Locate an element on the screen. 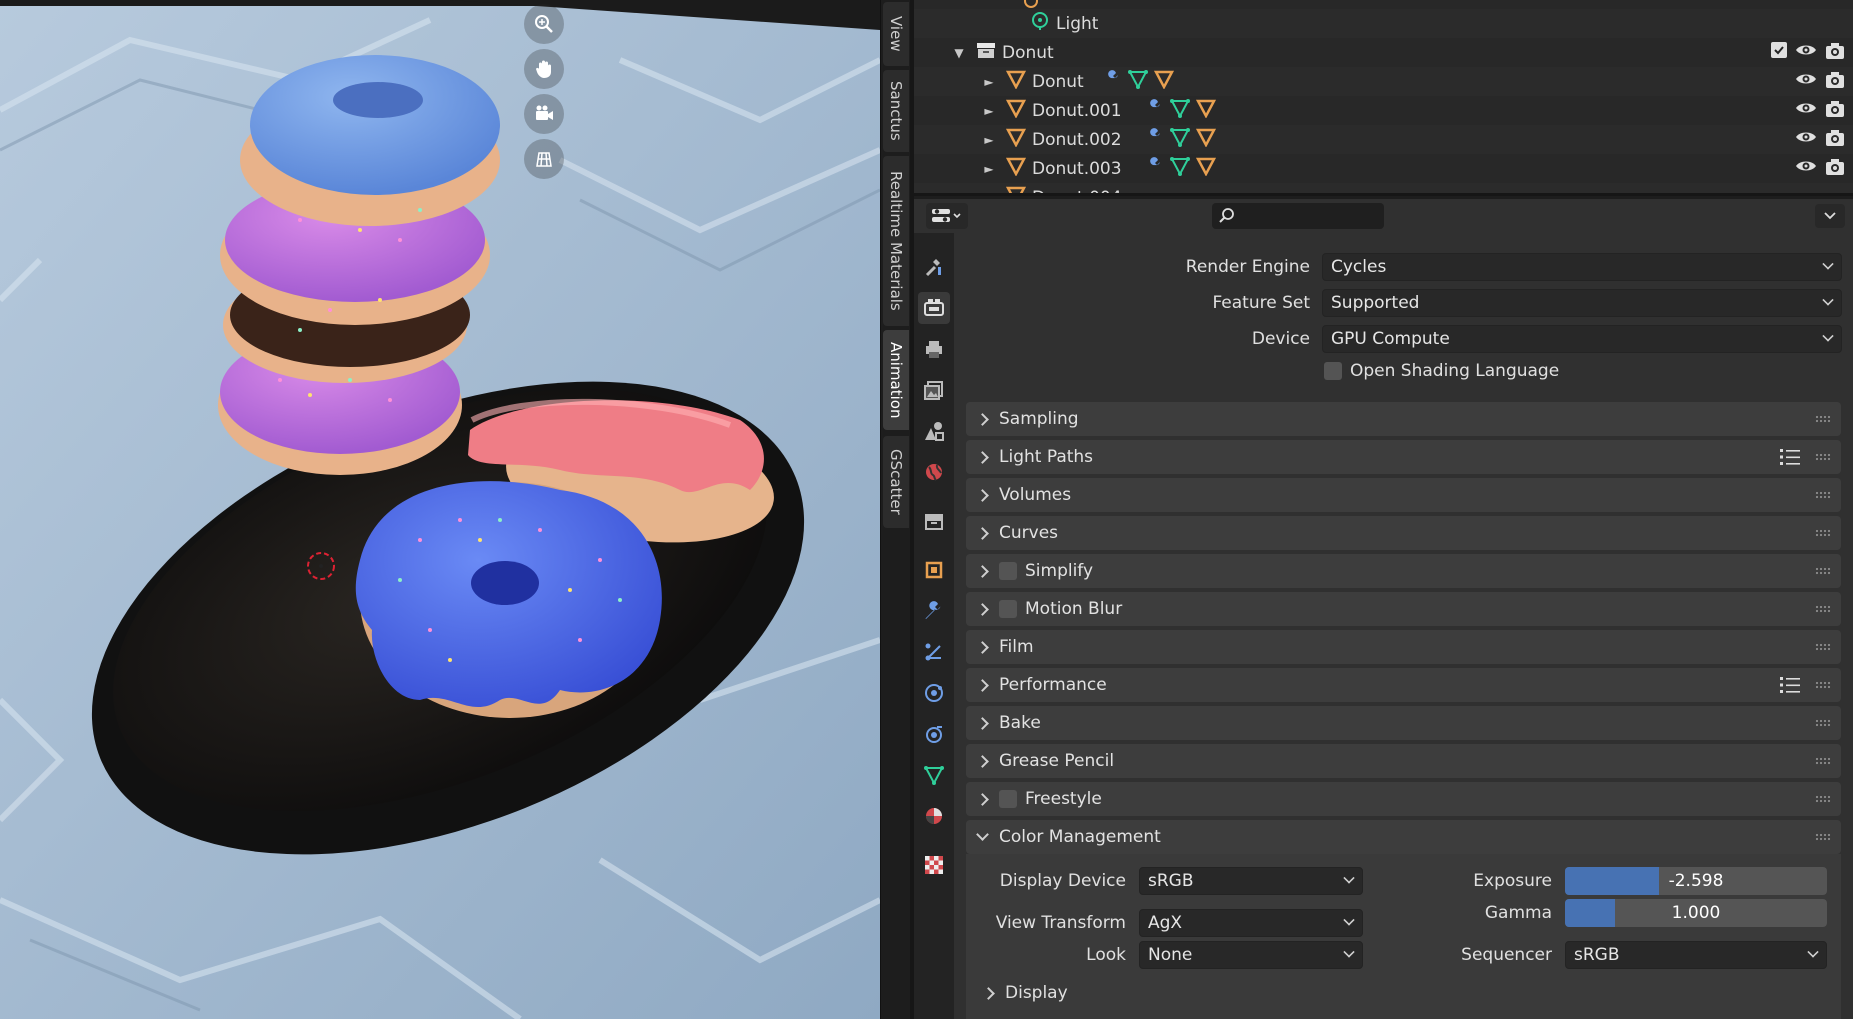 This screenshot has width=1853, height=1019. panel-motion-blur: Motion Blur is located at coordinates (1403, 609).